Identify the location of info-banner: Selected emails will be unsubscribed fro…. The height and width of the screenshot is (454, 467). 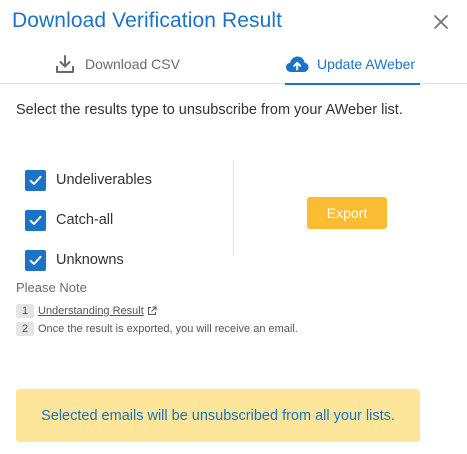
(218, 415).